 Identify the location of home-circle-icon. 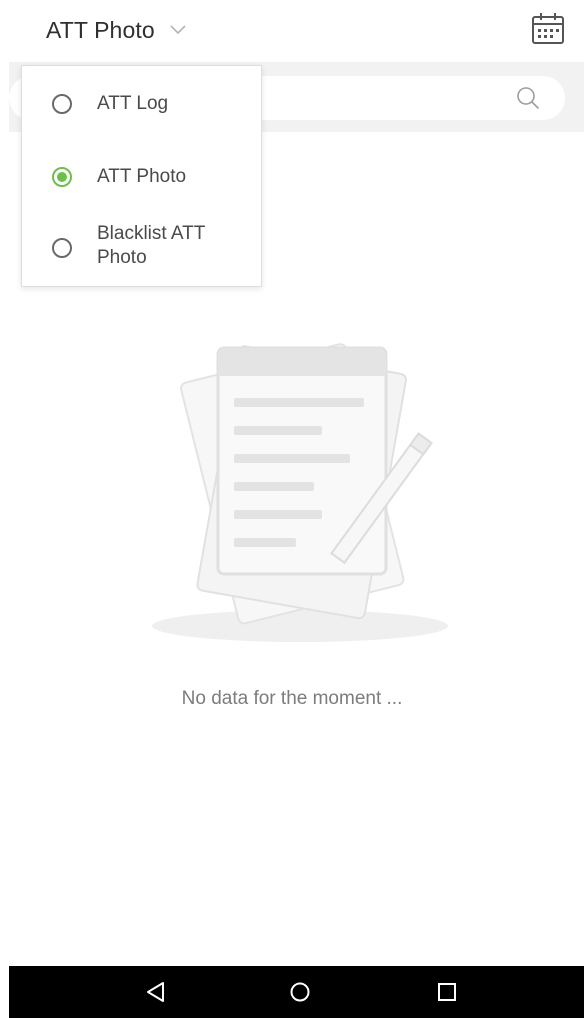
(300, 992).